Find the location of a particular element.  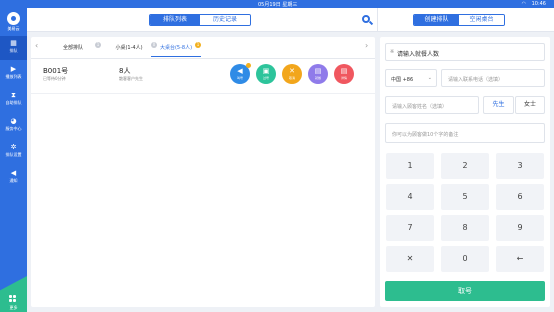

tab-label: 大桌台(5-8人) is located at coordinates (176, 48).